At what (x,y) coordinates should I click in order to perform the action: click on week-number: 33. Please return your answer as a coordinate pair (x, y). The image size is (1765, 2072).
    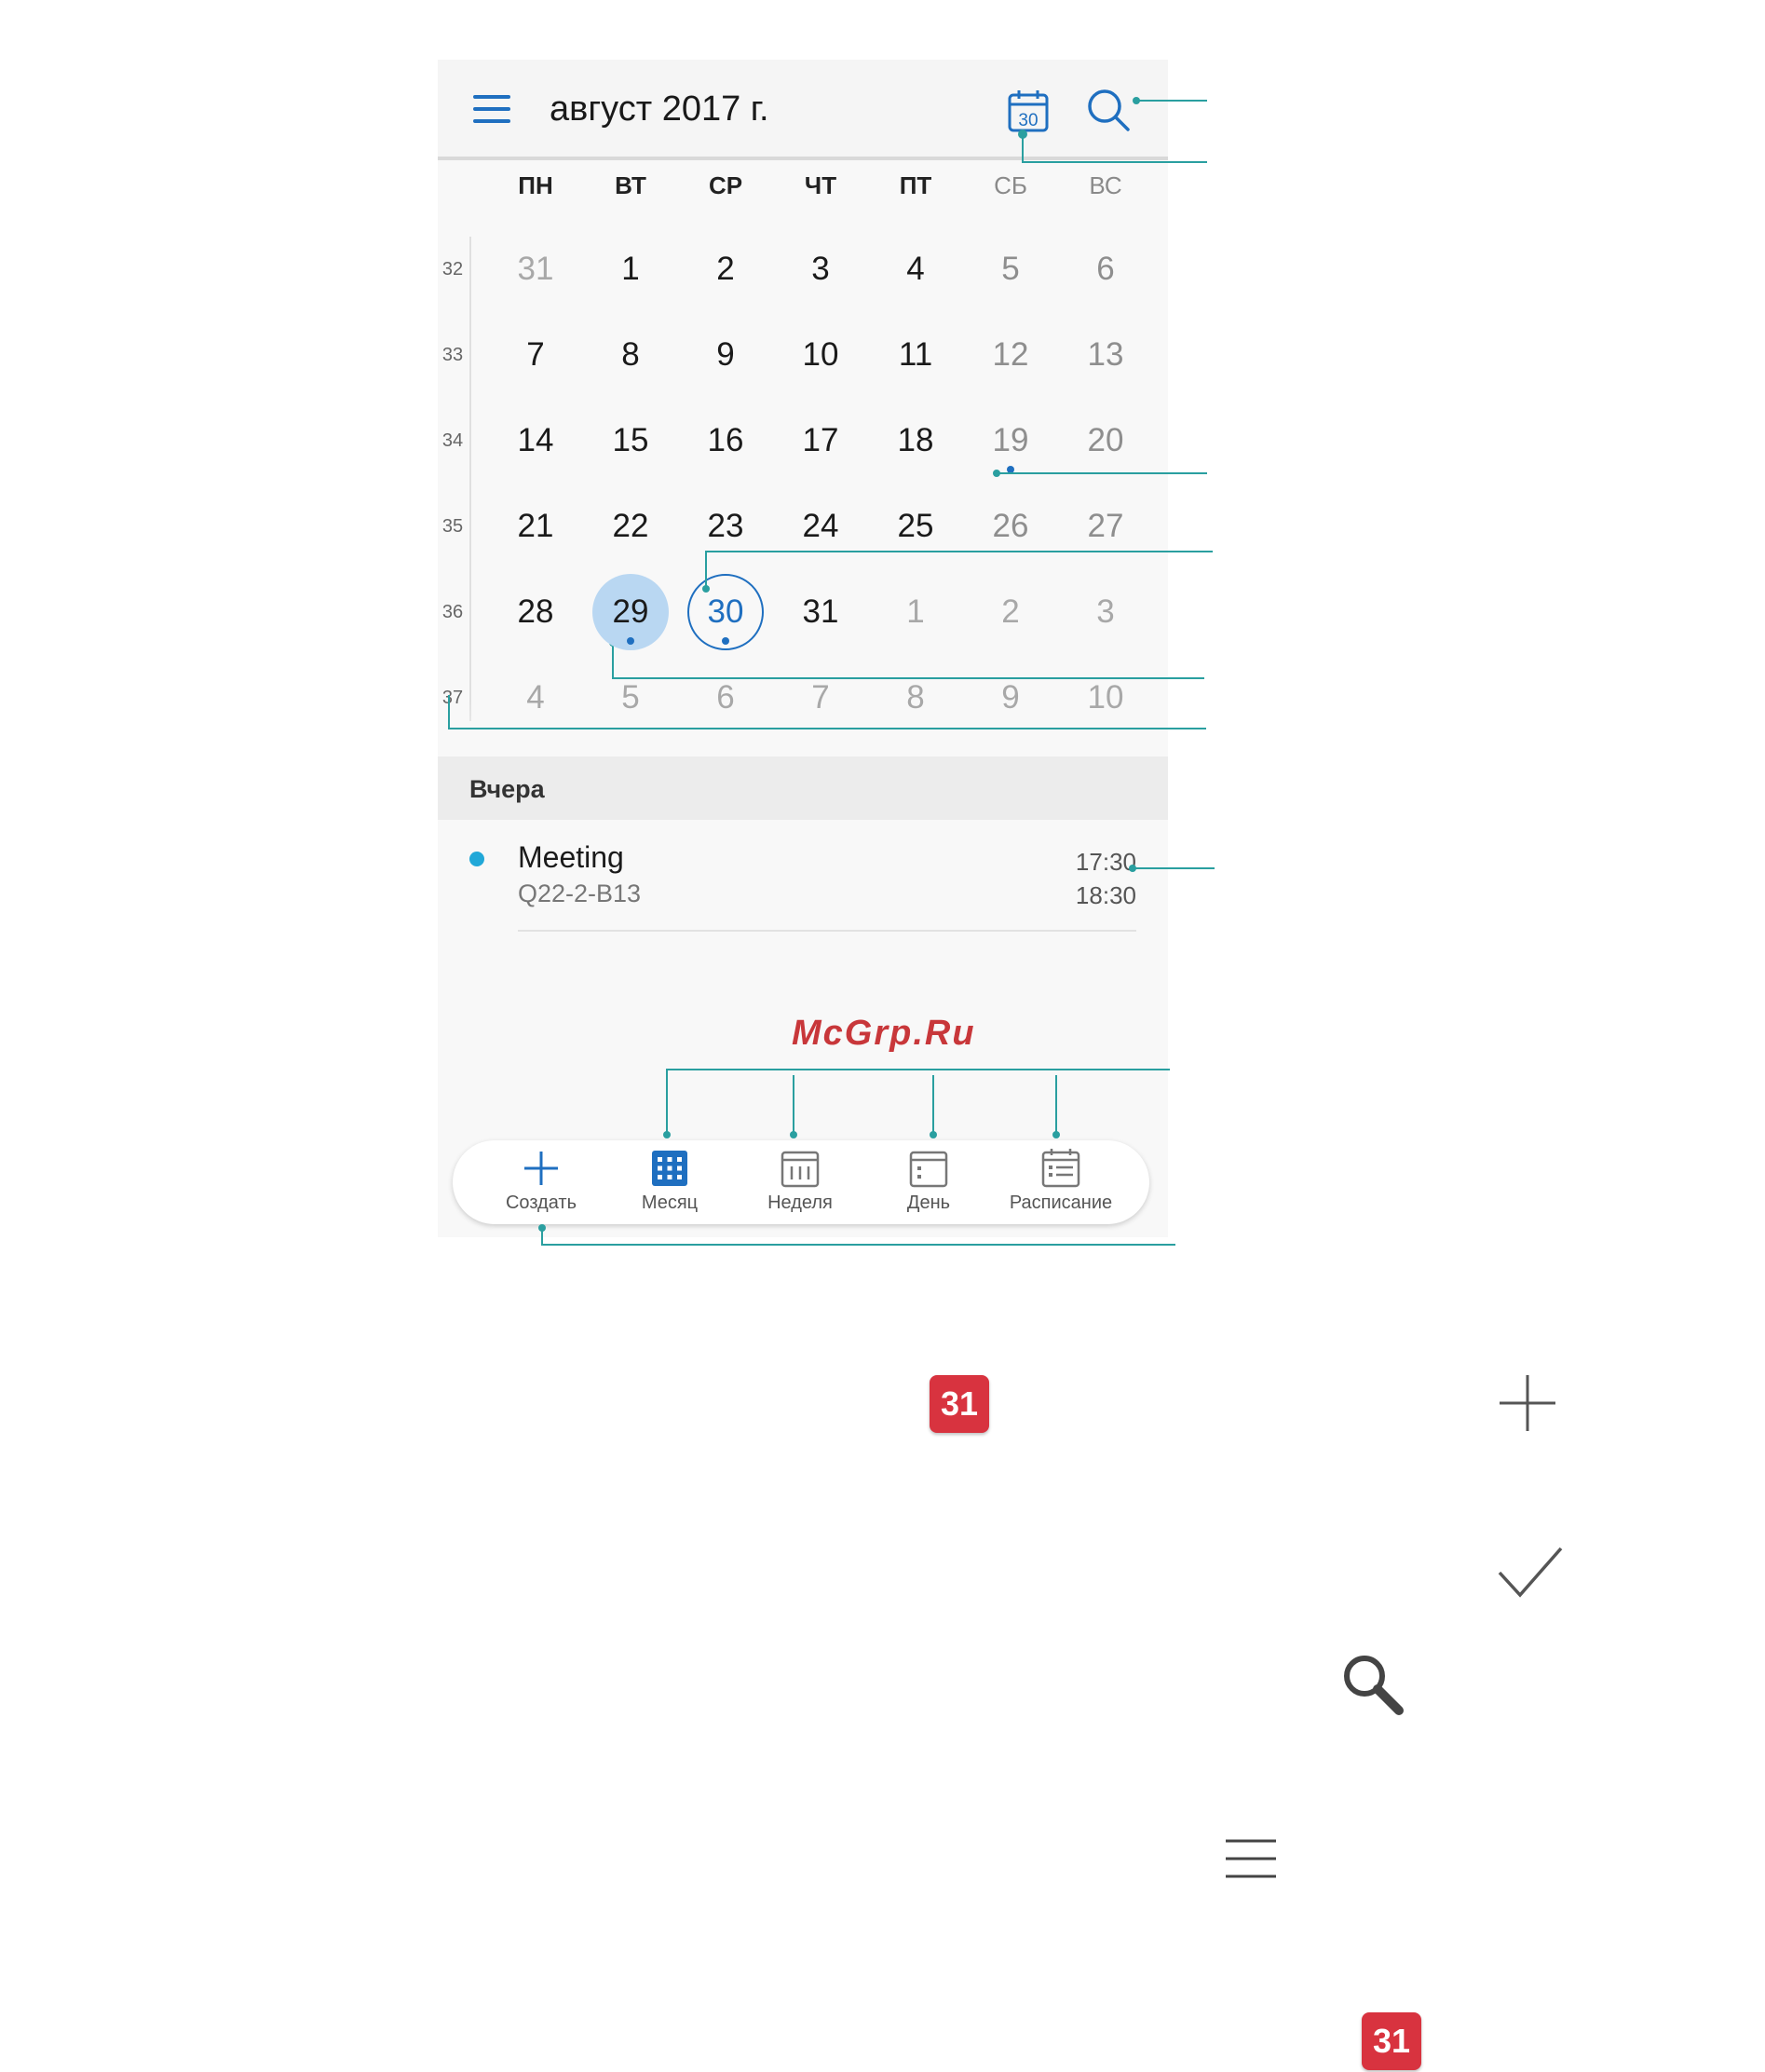
    Looking at the image, I should click on (452, 355).